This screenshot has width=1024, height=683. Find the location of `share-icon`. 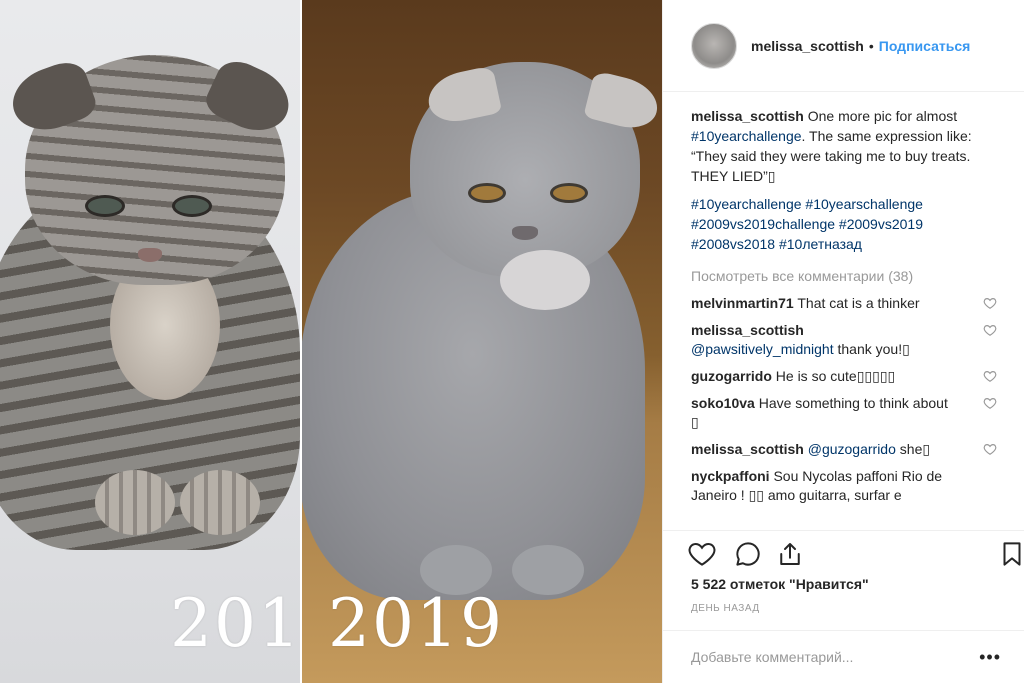

share-icon is located at coordinates (790, 554).